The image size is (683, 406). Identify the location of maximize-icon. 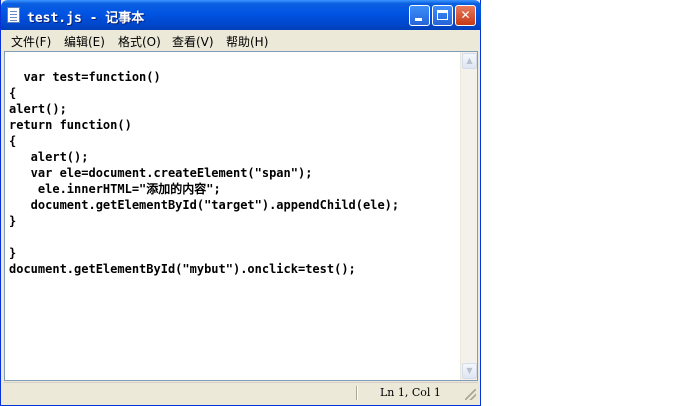
(442, 15).